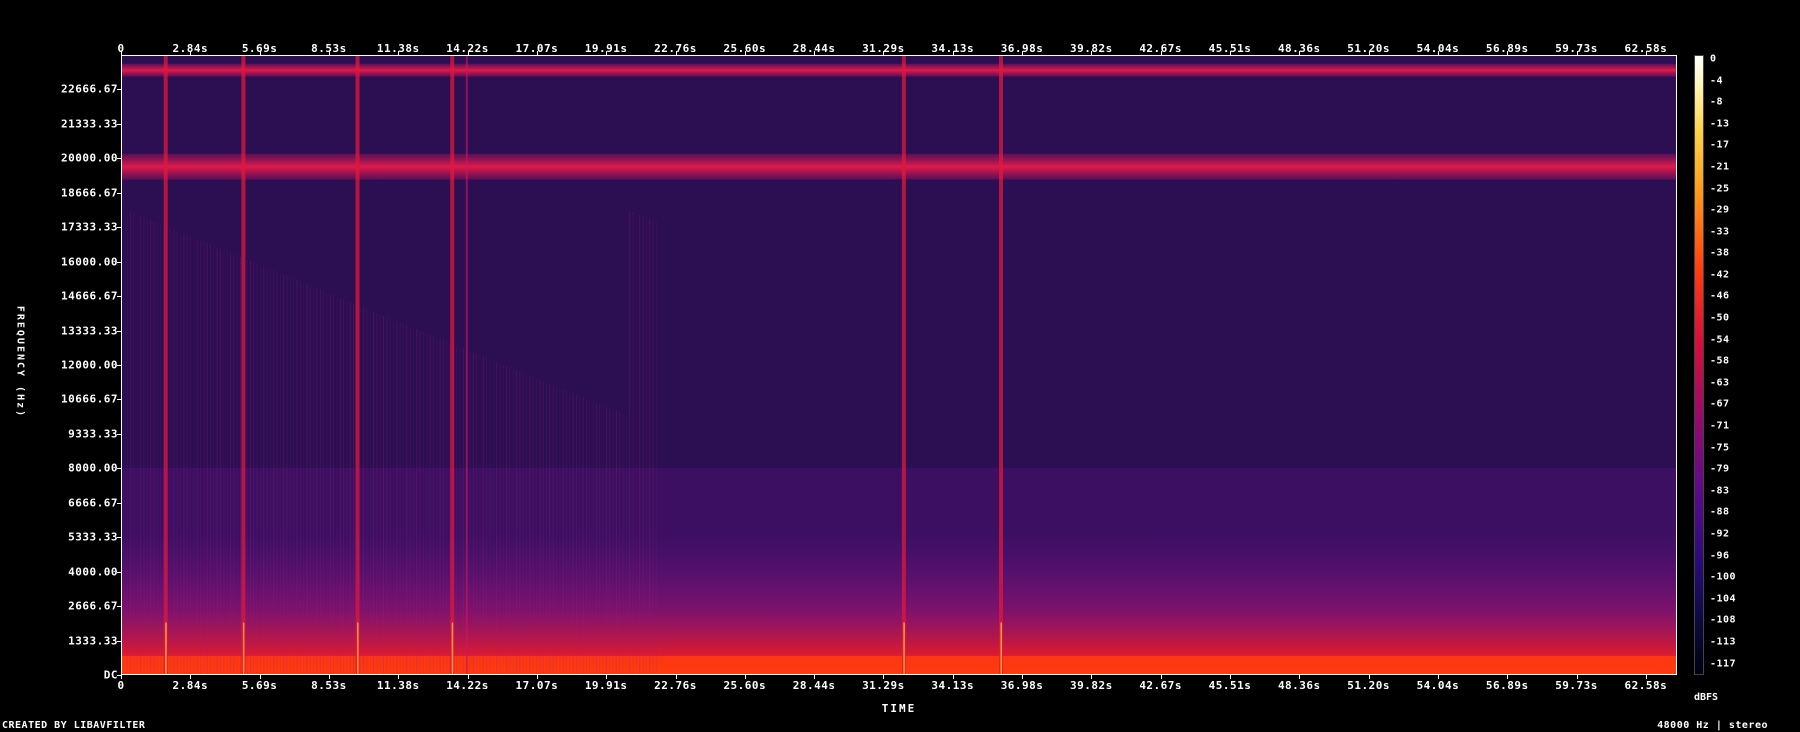 The height and width of the screenshot is (732, 1800). Describe the element at coordinates (259, 685) in the screenshot. I see `x-tick-label-bottom: 5.69s` at that location.